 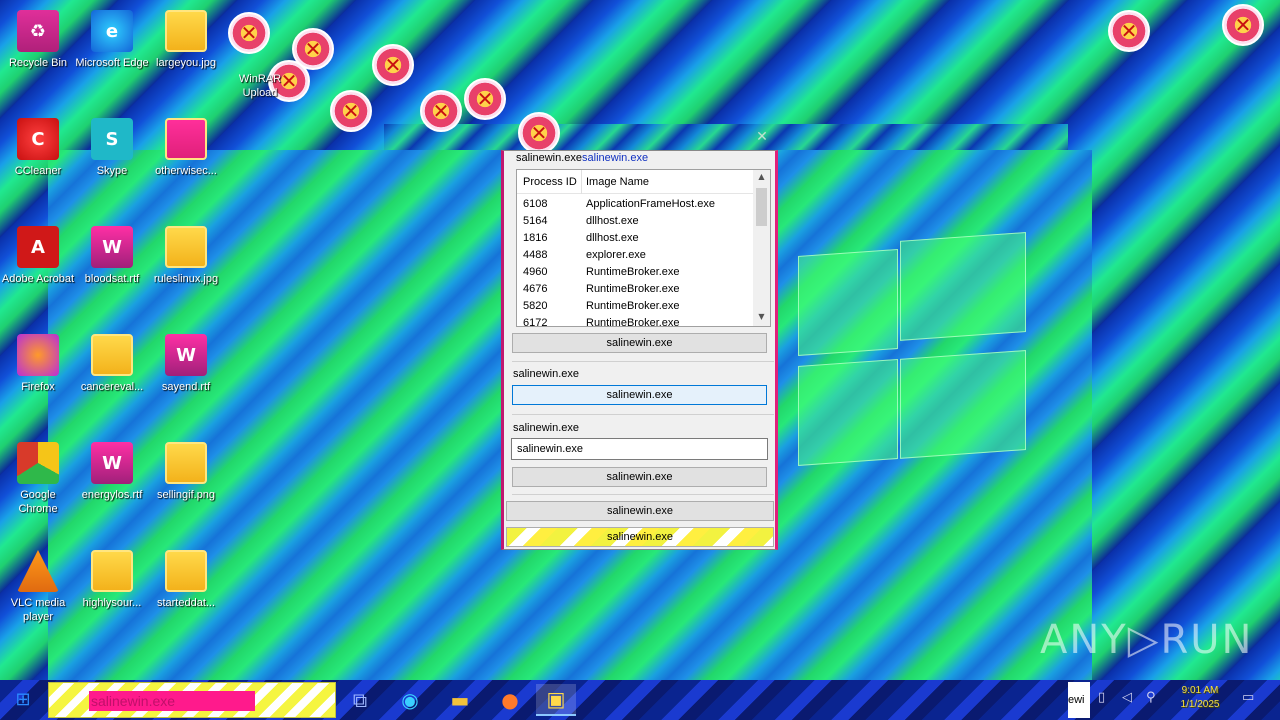 I want to click on tray-text-box: ewi, so click(x=1079, y=700).